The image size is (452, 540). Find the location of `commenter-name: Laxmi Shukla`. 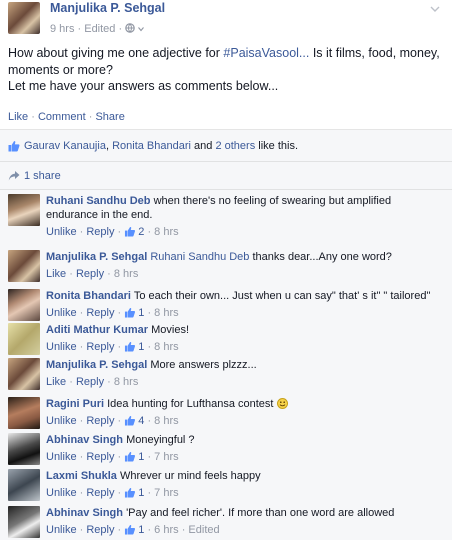

commenter-name: Laxmi Shukla is located at coordinates (81, 476).